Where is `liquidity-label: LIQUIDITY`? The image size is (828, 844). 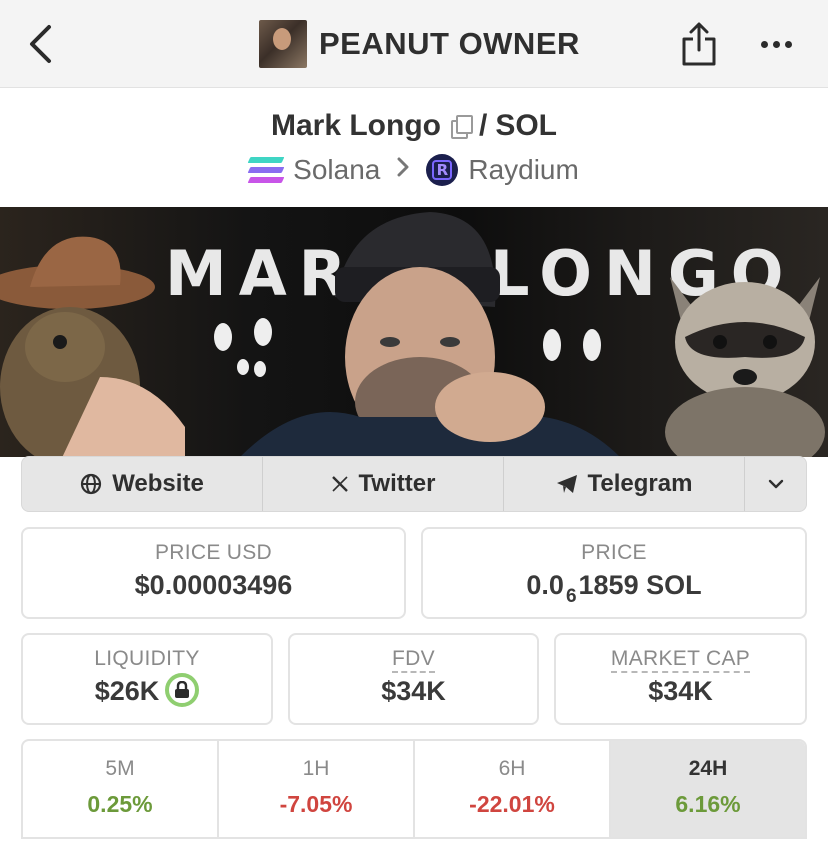
liquidity-label: LIQUIDITY is located at coordinates (147, 658).